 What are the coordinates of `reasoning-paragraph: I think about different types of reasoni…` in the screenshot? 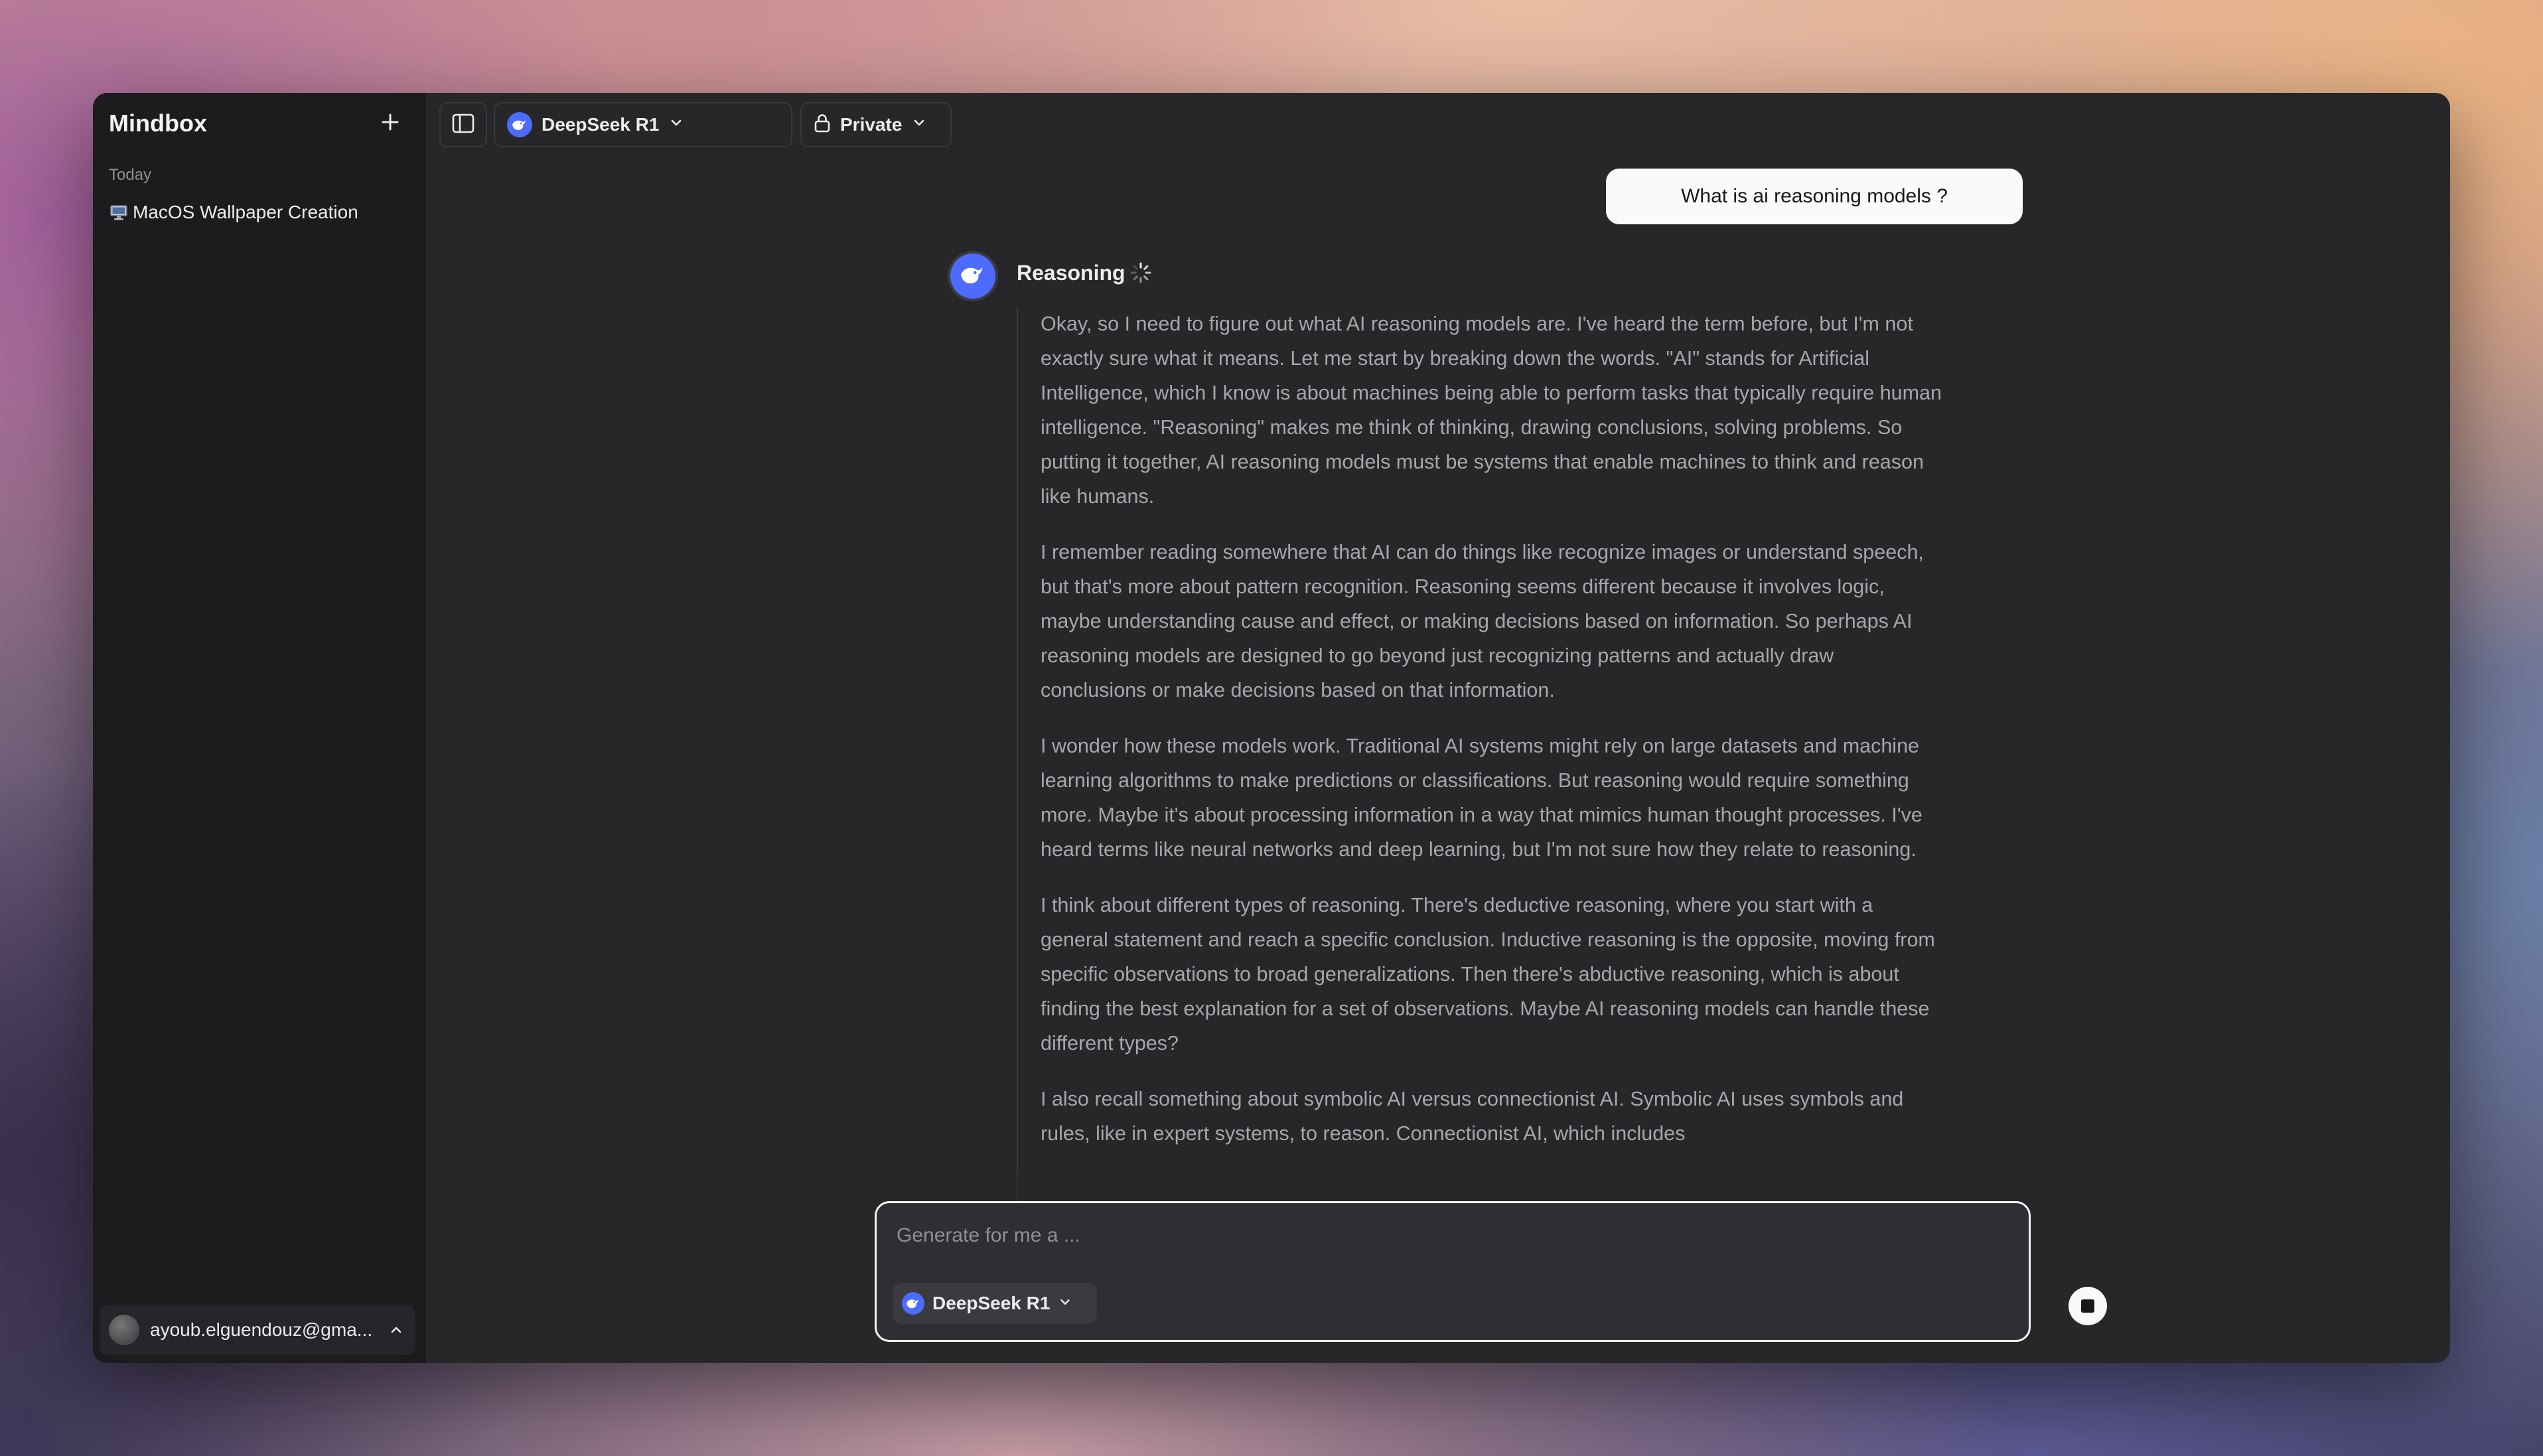 It's located at (1488, 974).